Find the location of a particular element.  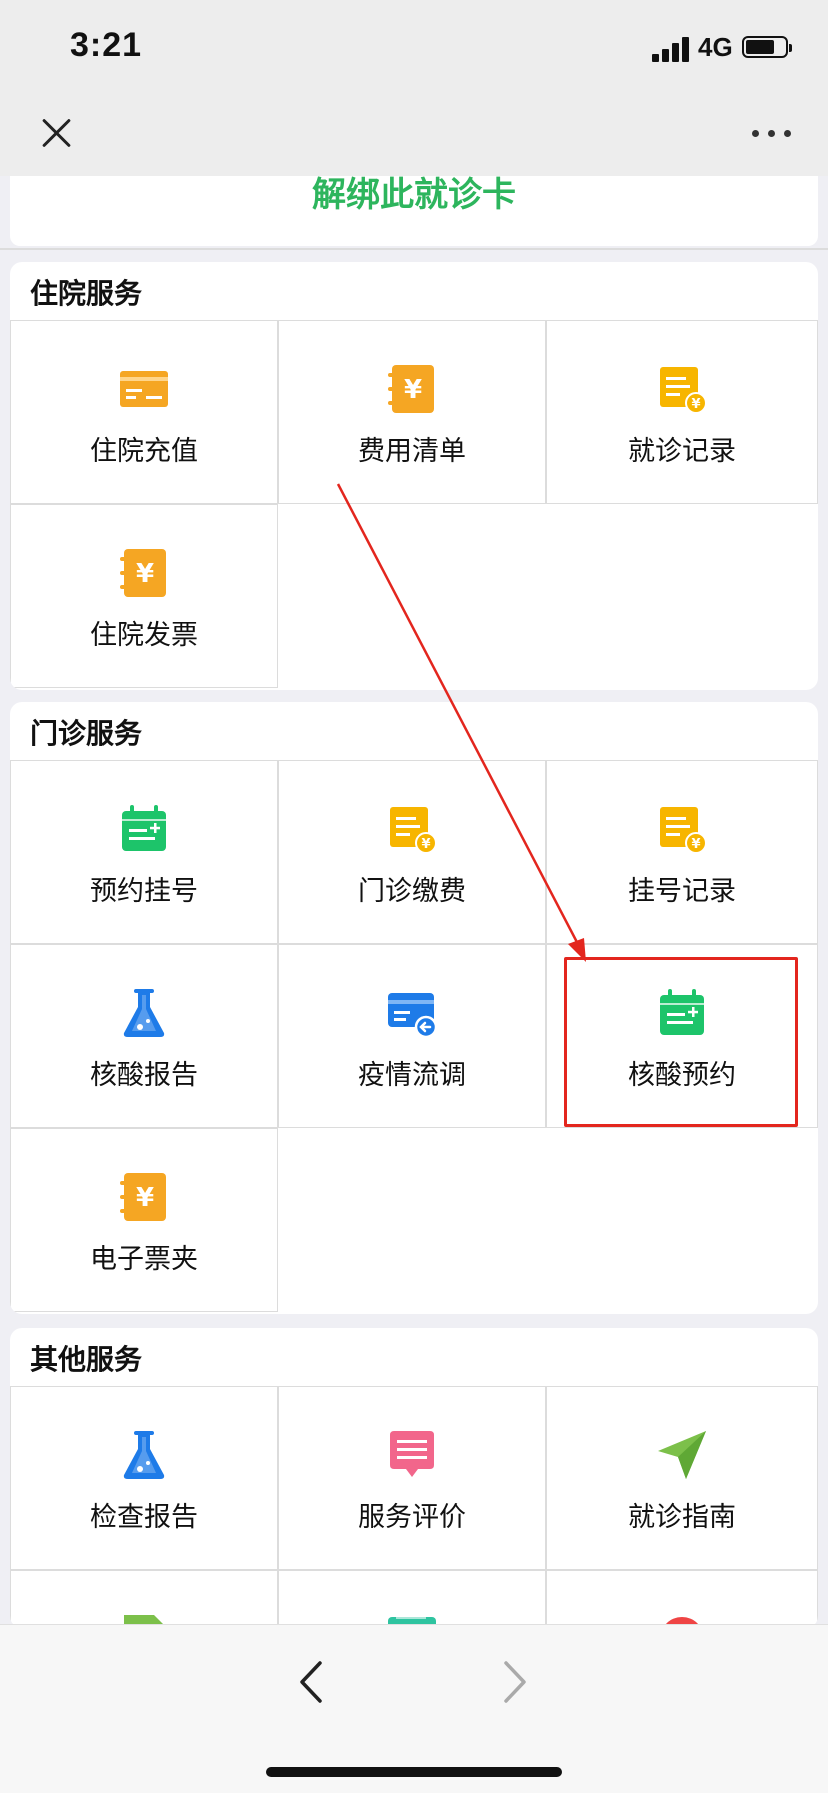

service-fee-list: ¥ 费用清单 is located at coordinates (412, 412).